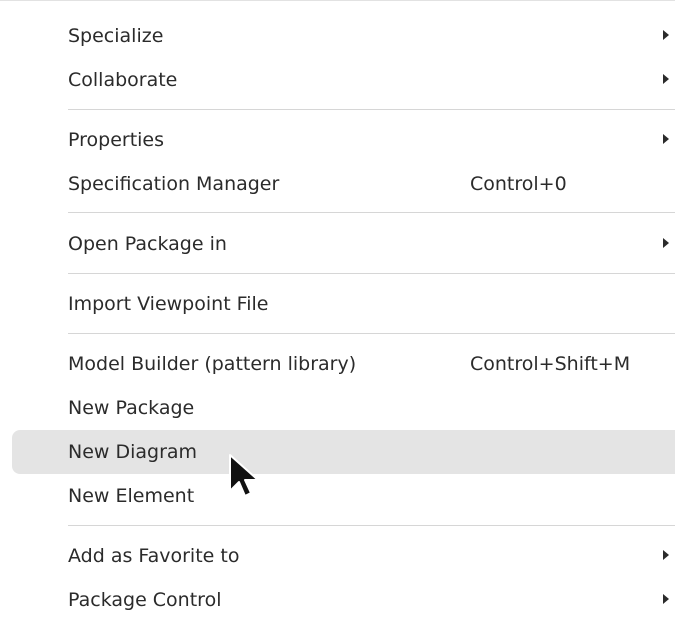 The image size is (675, 618). Describe the element at coordinates (343, 36) in the screenshot. I see `menu-item-specialize: Specialize` at that location.